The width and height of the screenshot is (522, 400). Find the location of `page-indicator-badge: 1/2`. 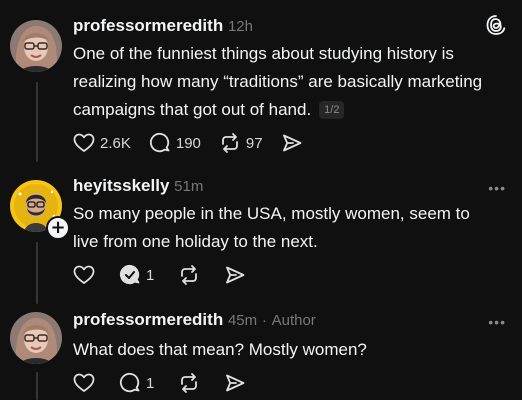

page-indicator-badge: 1/2 is located at coordinates (332, 110).